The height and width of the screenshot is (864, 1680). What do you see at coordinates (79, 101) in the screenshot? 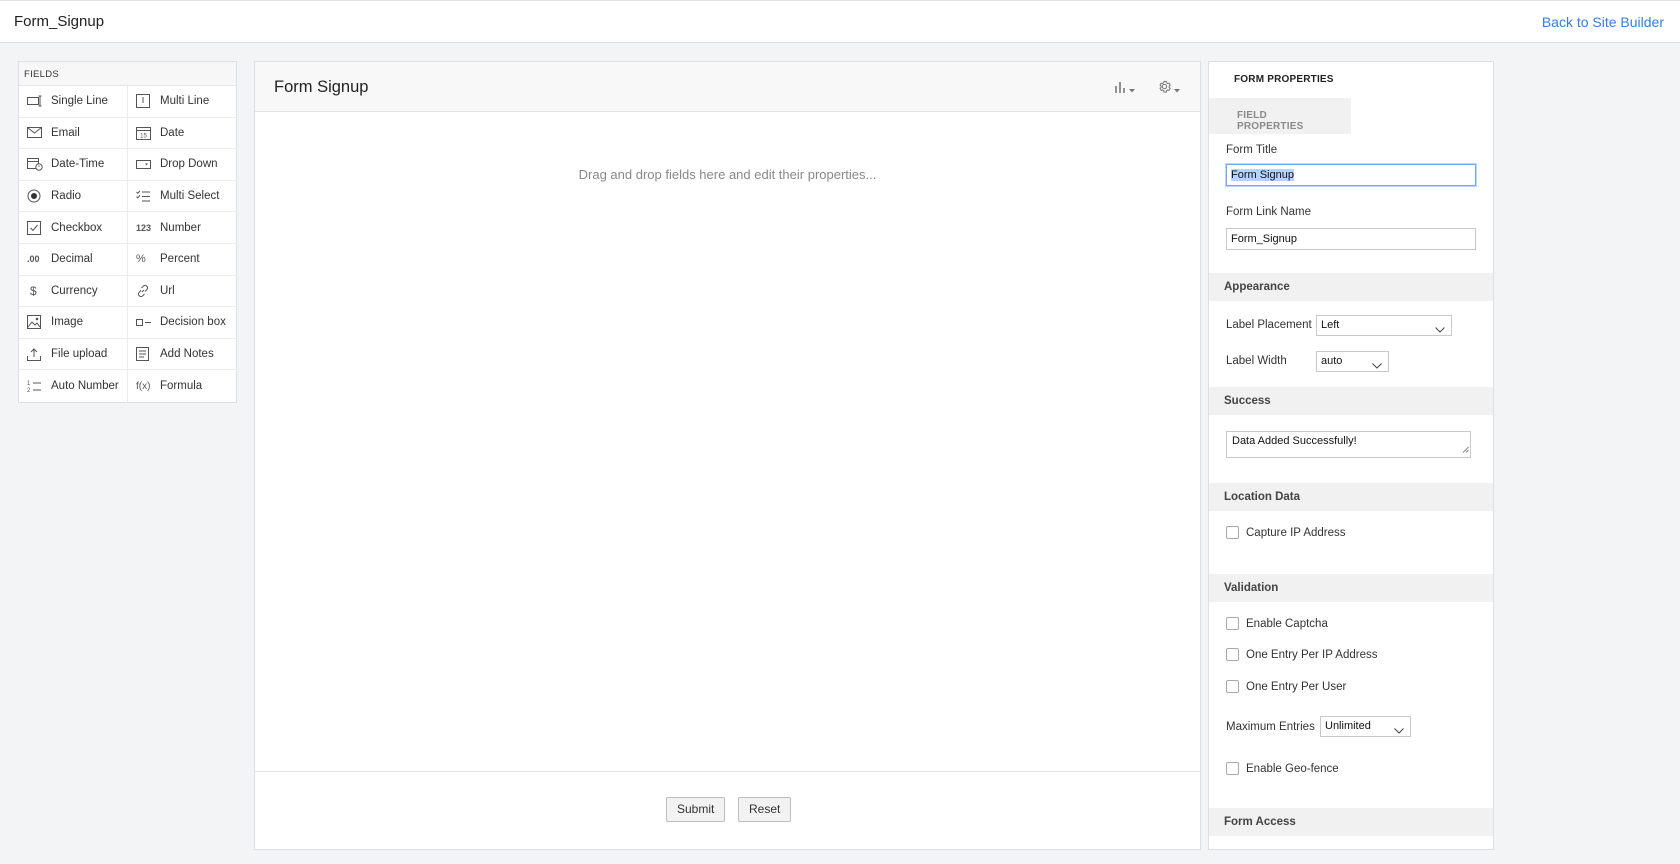
I see `field-label: Single Line` at bounding box center [79, 101].